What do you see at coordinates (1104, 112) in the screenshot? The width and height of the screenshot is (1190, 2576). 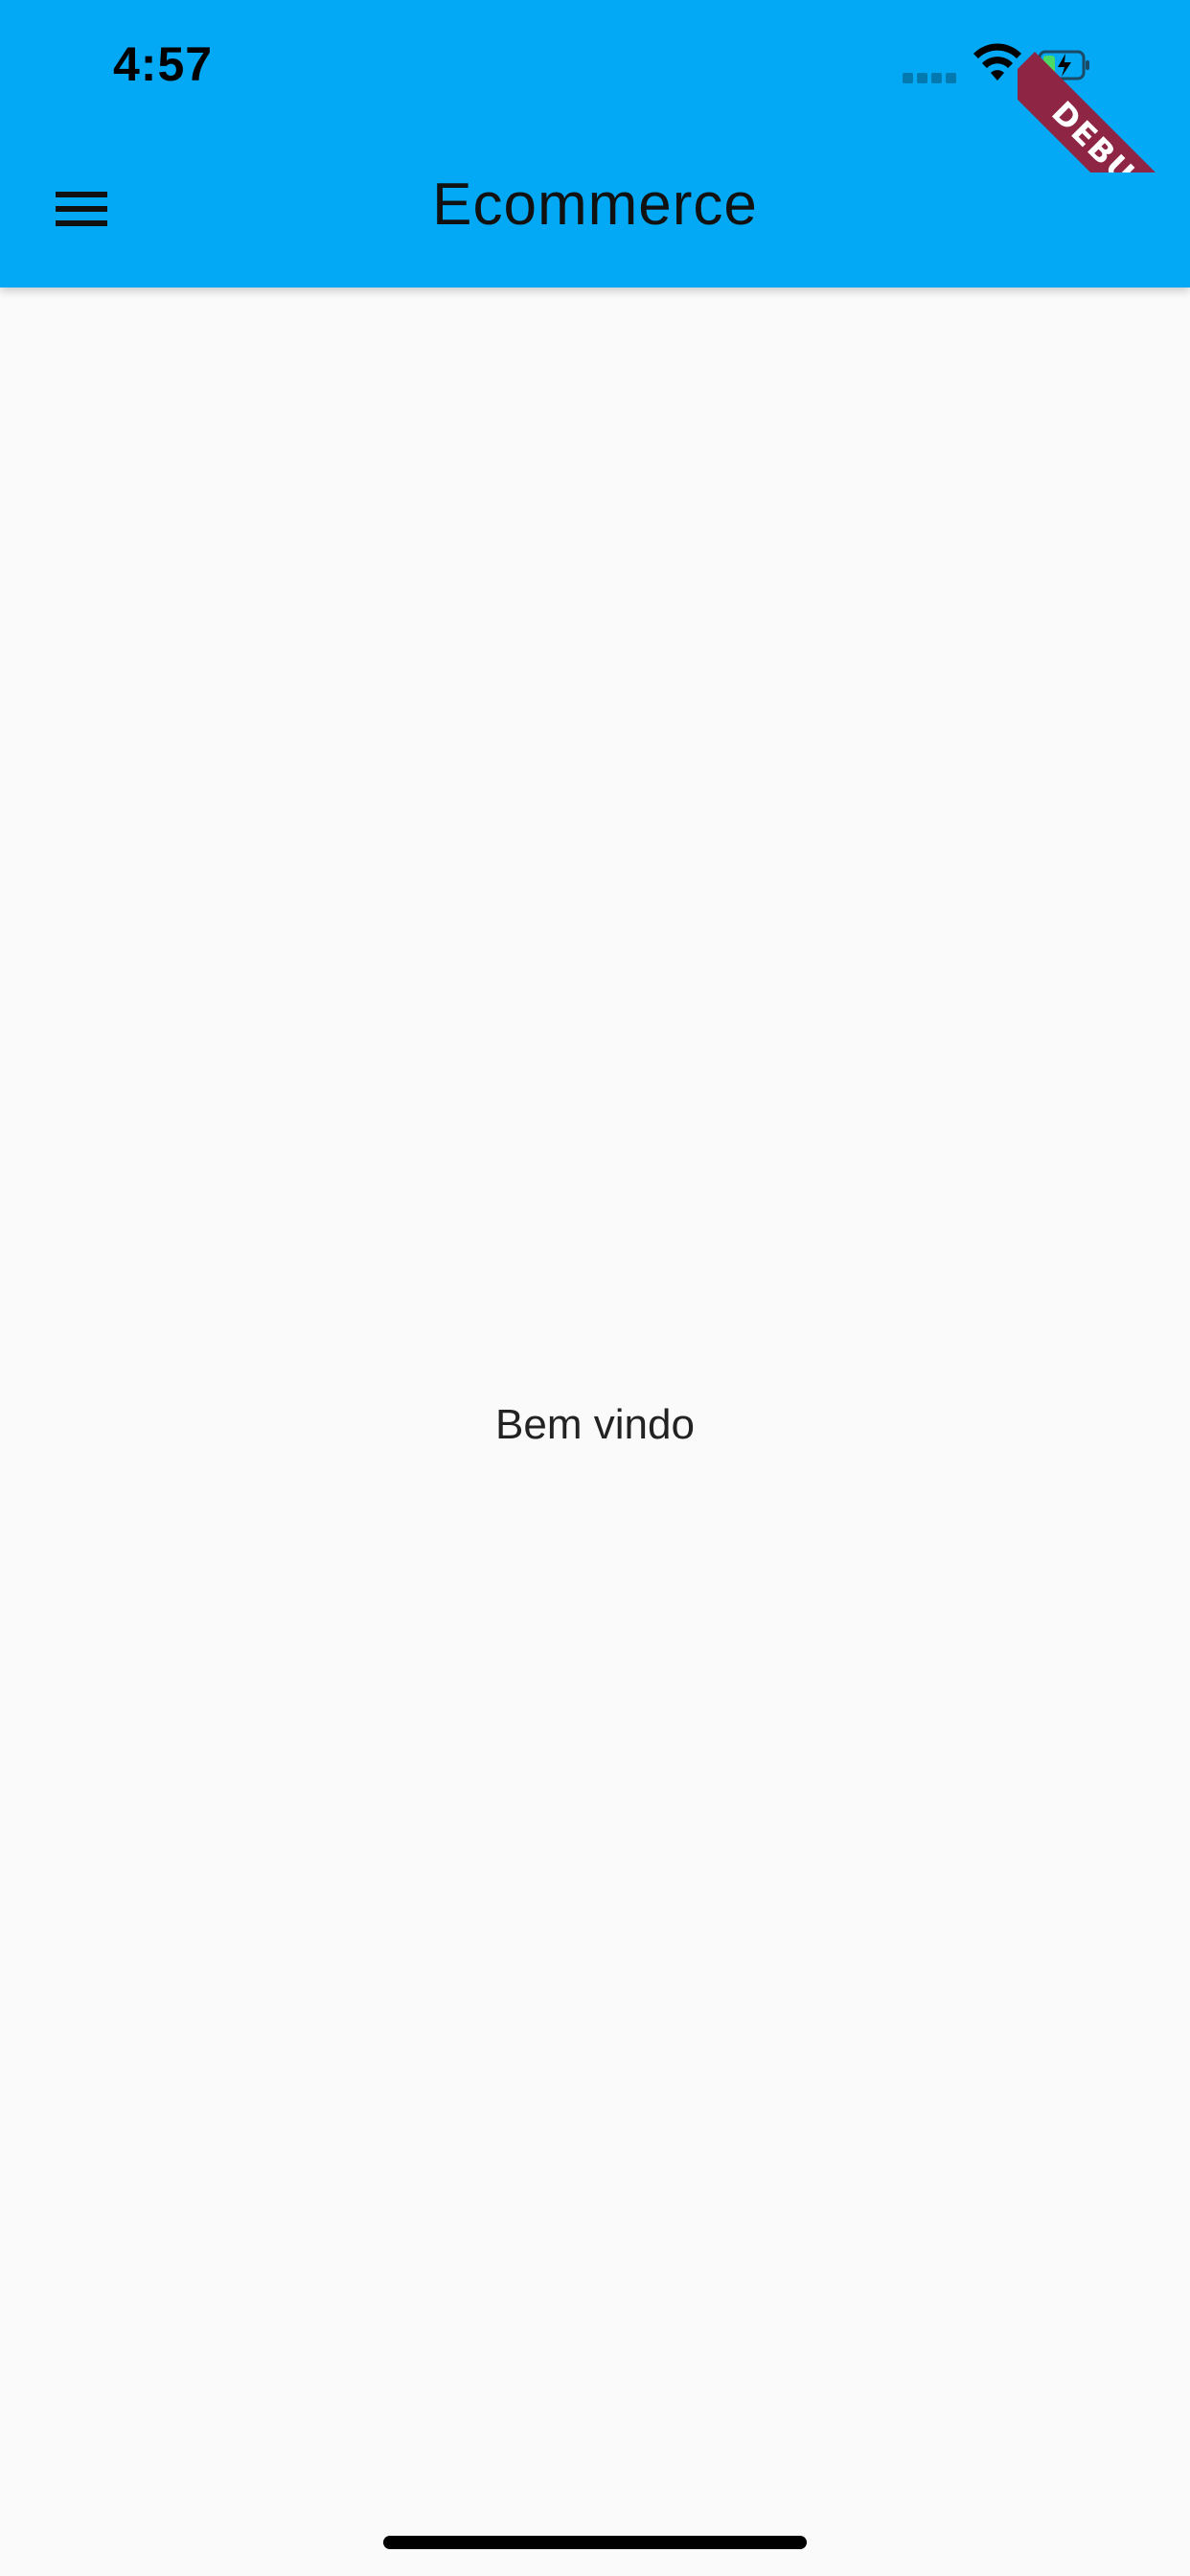 I see `debug-label: DEBUG` at bounding box center [1104, 112].